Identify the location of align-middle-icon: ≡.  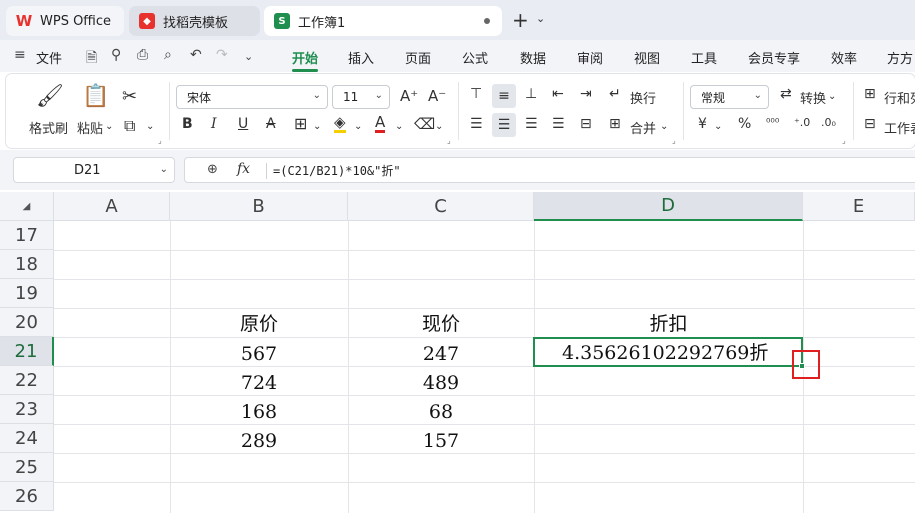
(504, 96).